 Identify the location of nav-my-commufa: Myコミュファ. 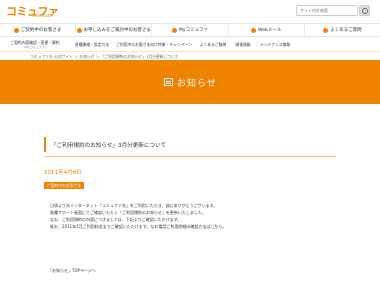
(190, 30).